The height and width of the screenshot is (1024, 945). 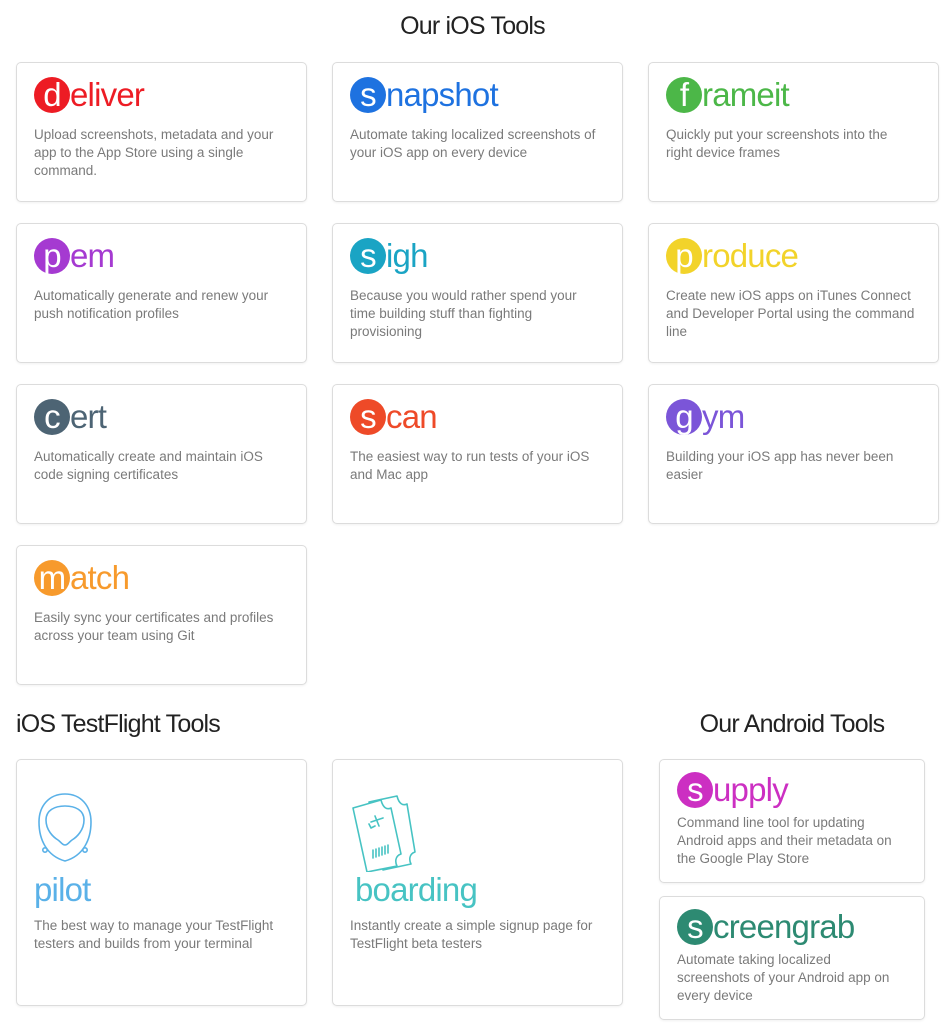 What do you see at coordinates (684, 256) in the screenshot?
I see `produce-initial-badge: p` at bounding box center [684, 256].